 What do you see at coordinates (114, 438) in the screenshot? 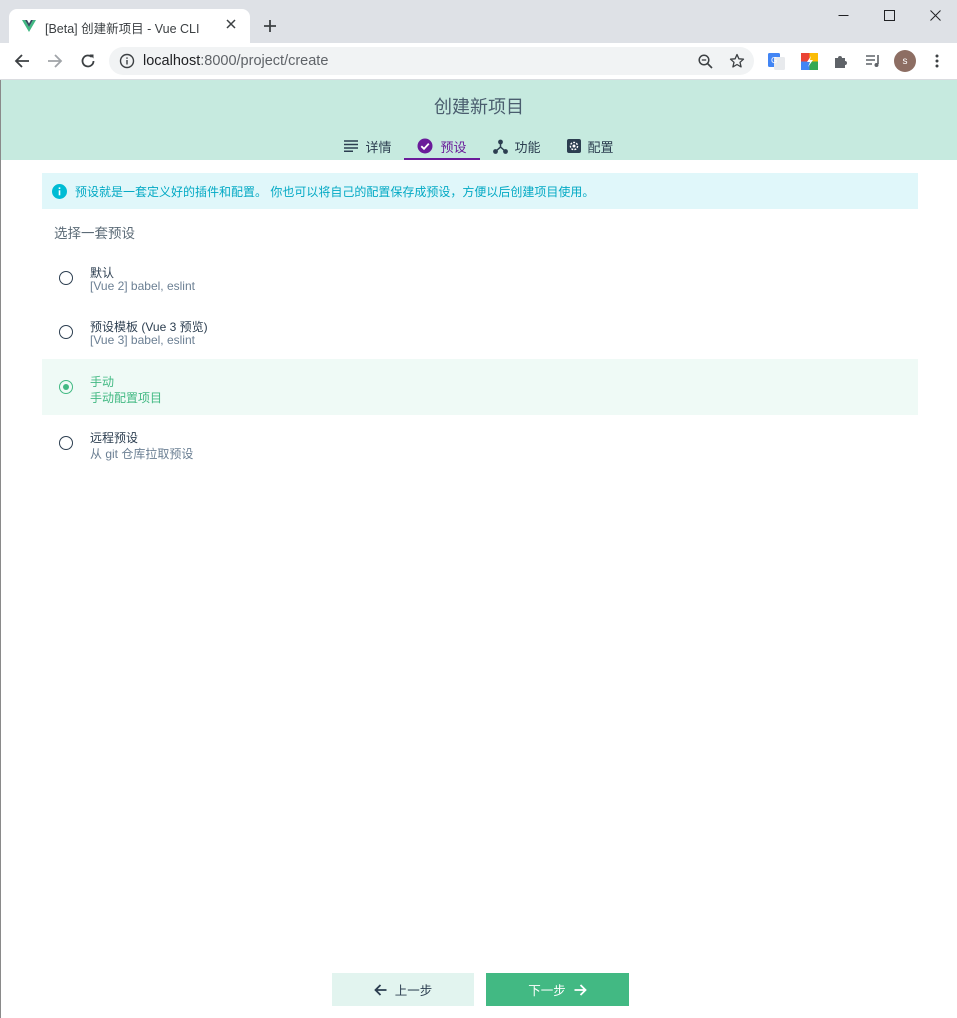
I see `preset-name: 远程预设` at bounding box center [114, 438].